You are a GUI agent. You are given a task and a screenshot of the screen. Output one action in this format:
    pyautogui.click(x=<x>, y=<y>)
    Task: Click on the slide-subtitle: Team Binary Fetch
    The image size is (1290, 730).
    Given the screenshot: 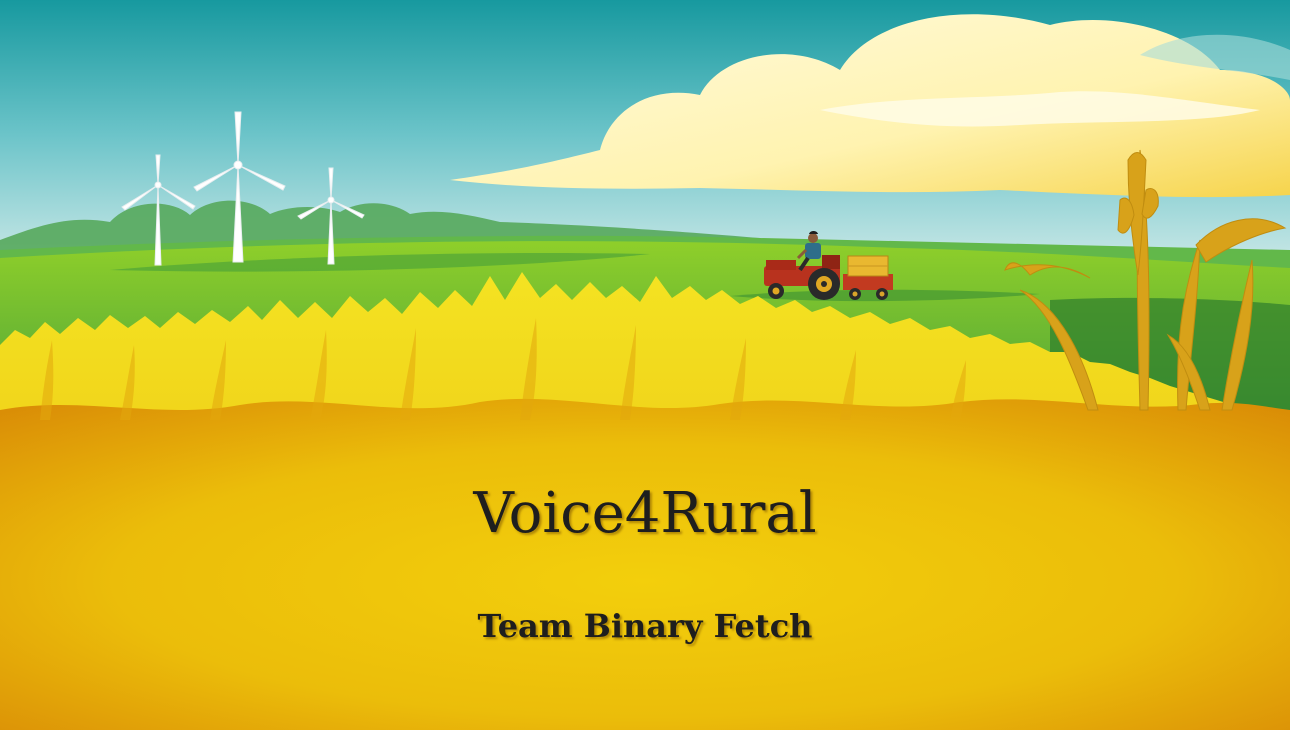 What is the action you would take?
    pyautogui.click(x=645, y=626)
    